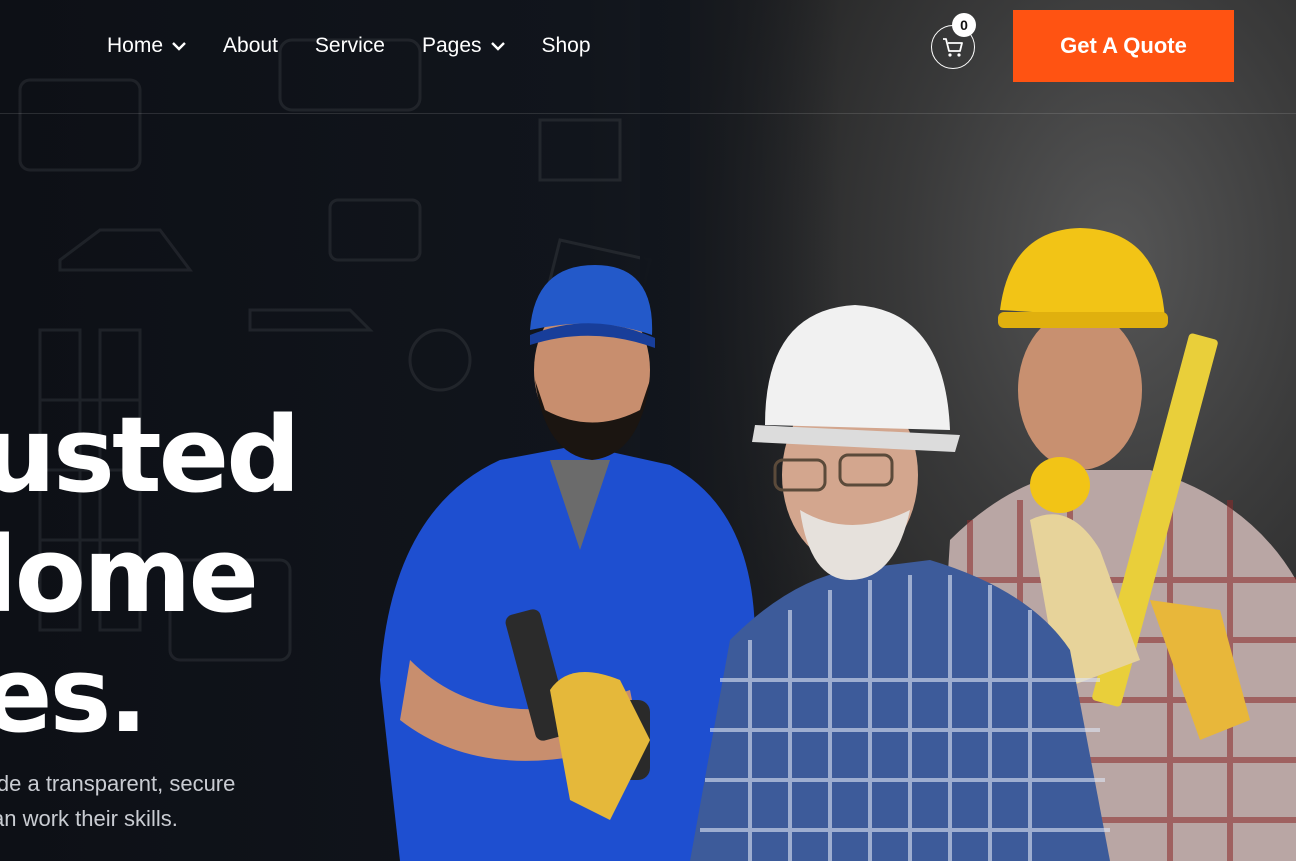  I want to click on nav-shop-label: Shop, so click(566, 45).